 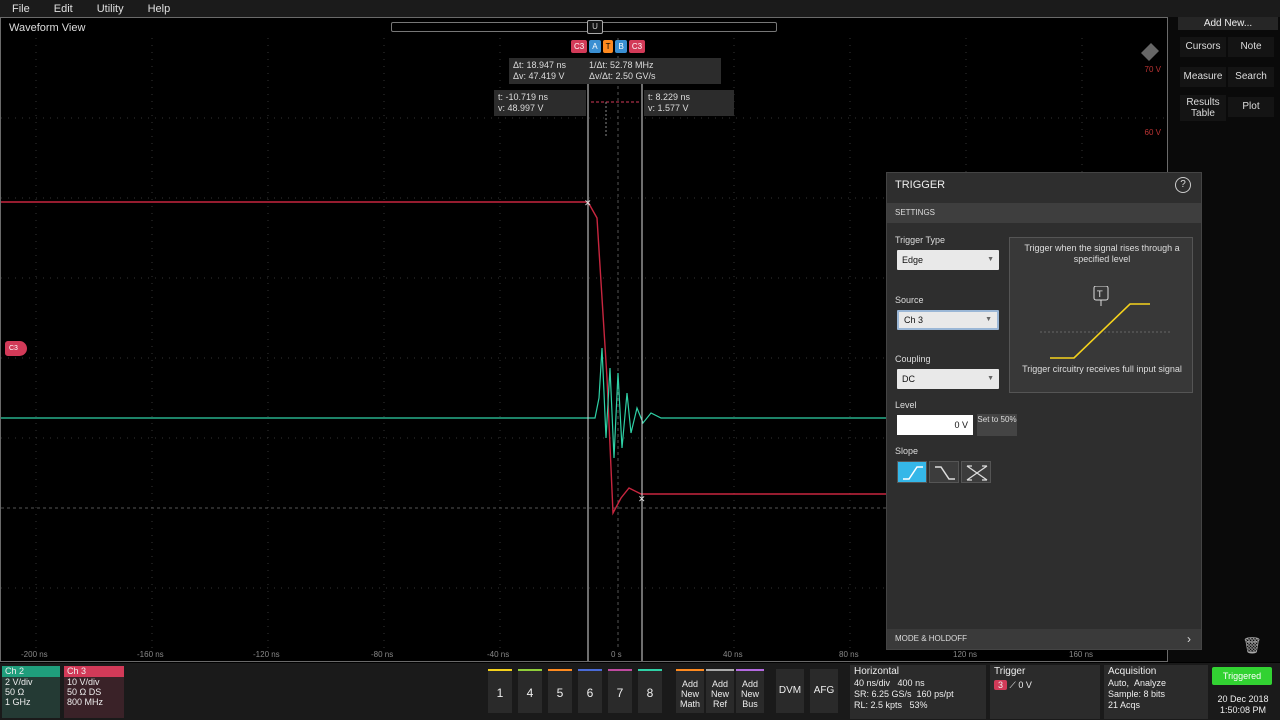 What do you see at coordinates (872, 683) in the screenshot?
I see `horizontal-scale: 40 ns/div` at bounding box center [872, 683].